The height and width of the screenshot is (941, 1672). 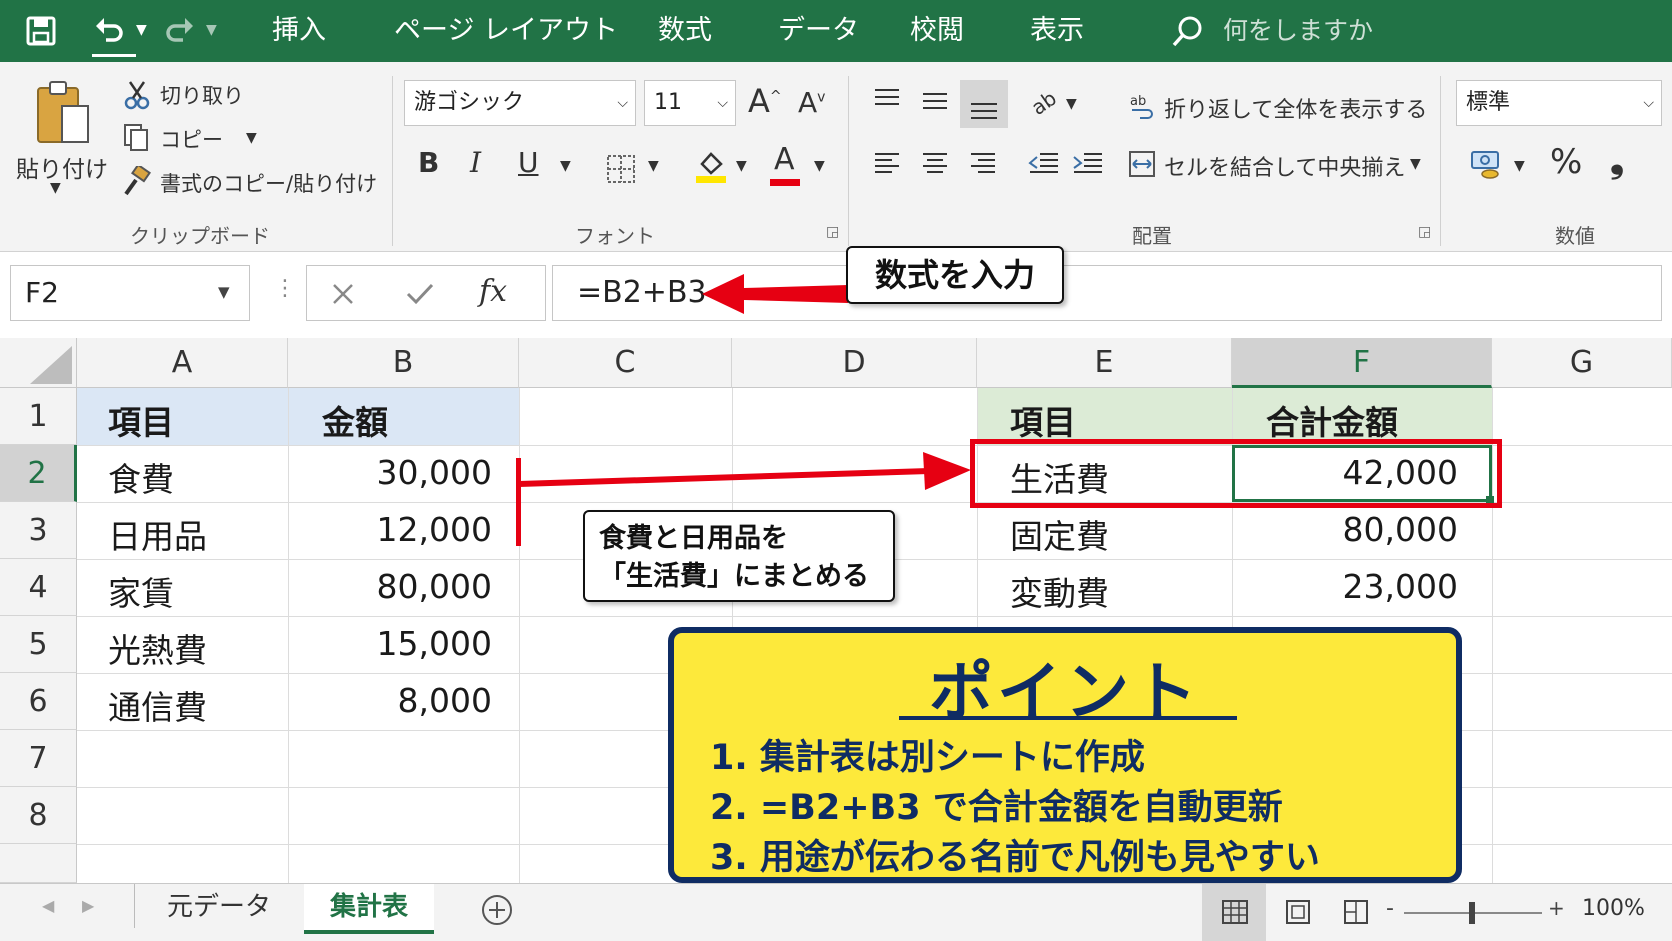 I want to click on row-header-4: 4, so click(x=38, y=587).